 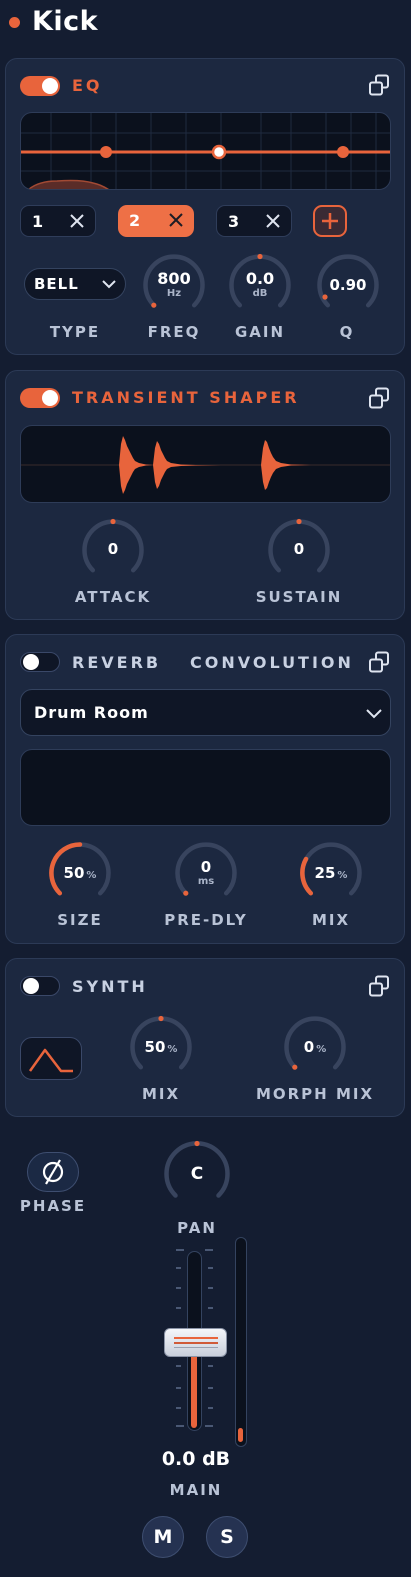 I want to click on morph-mix-knob: 0%, so click(x=315, y=1047).